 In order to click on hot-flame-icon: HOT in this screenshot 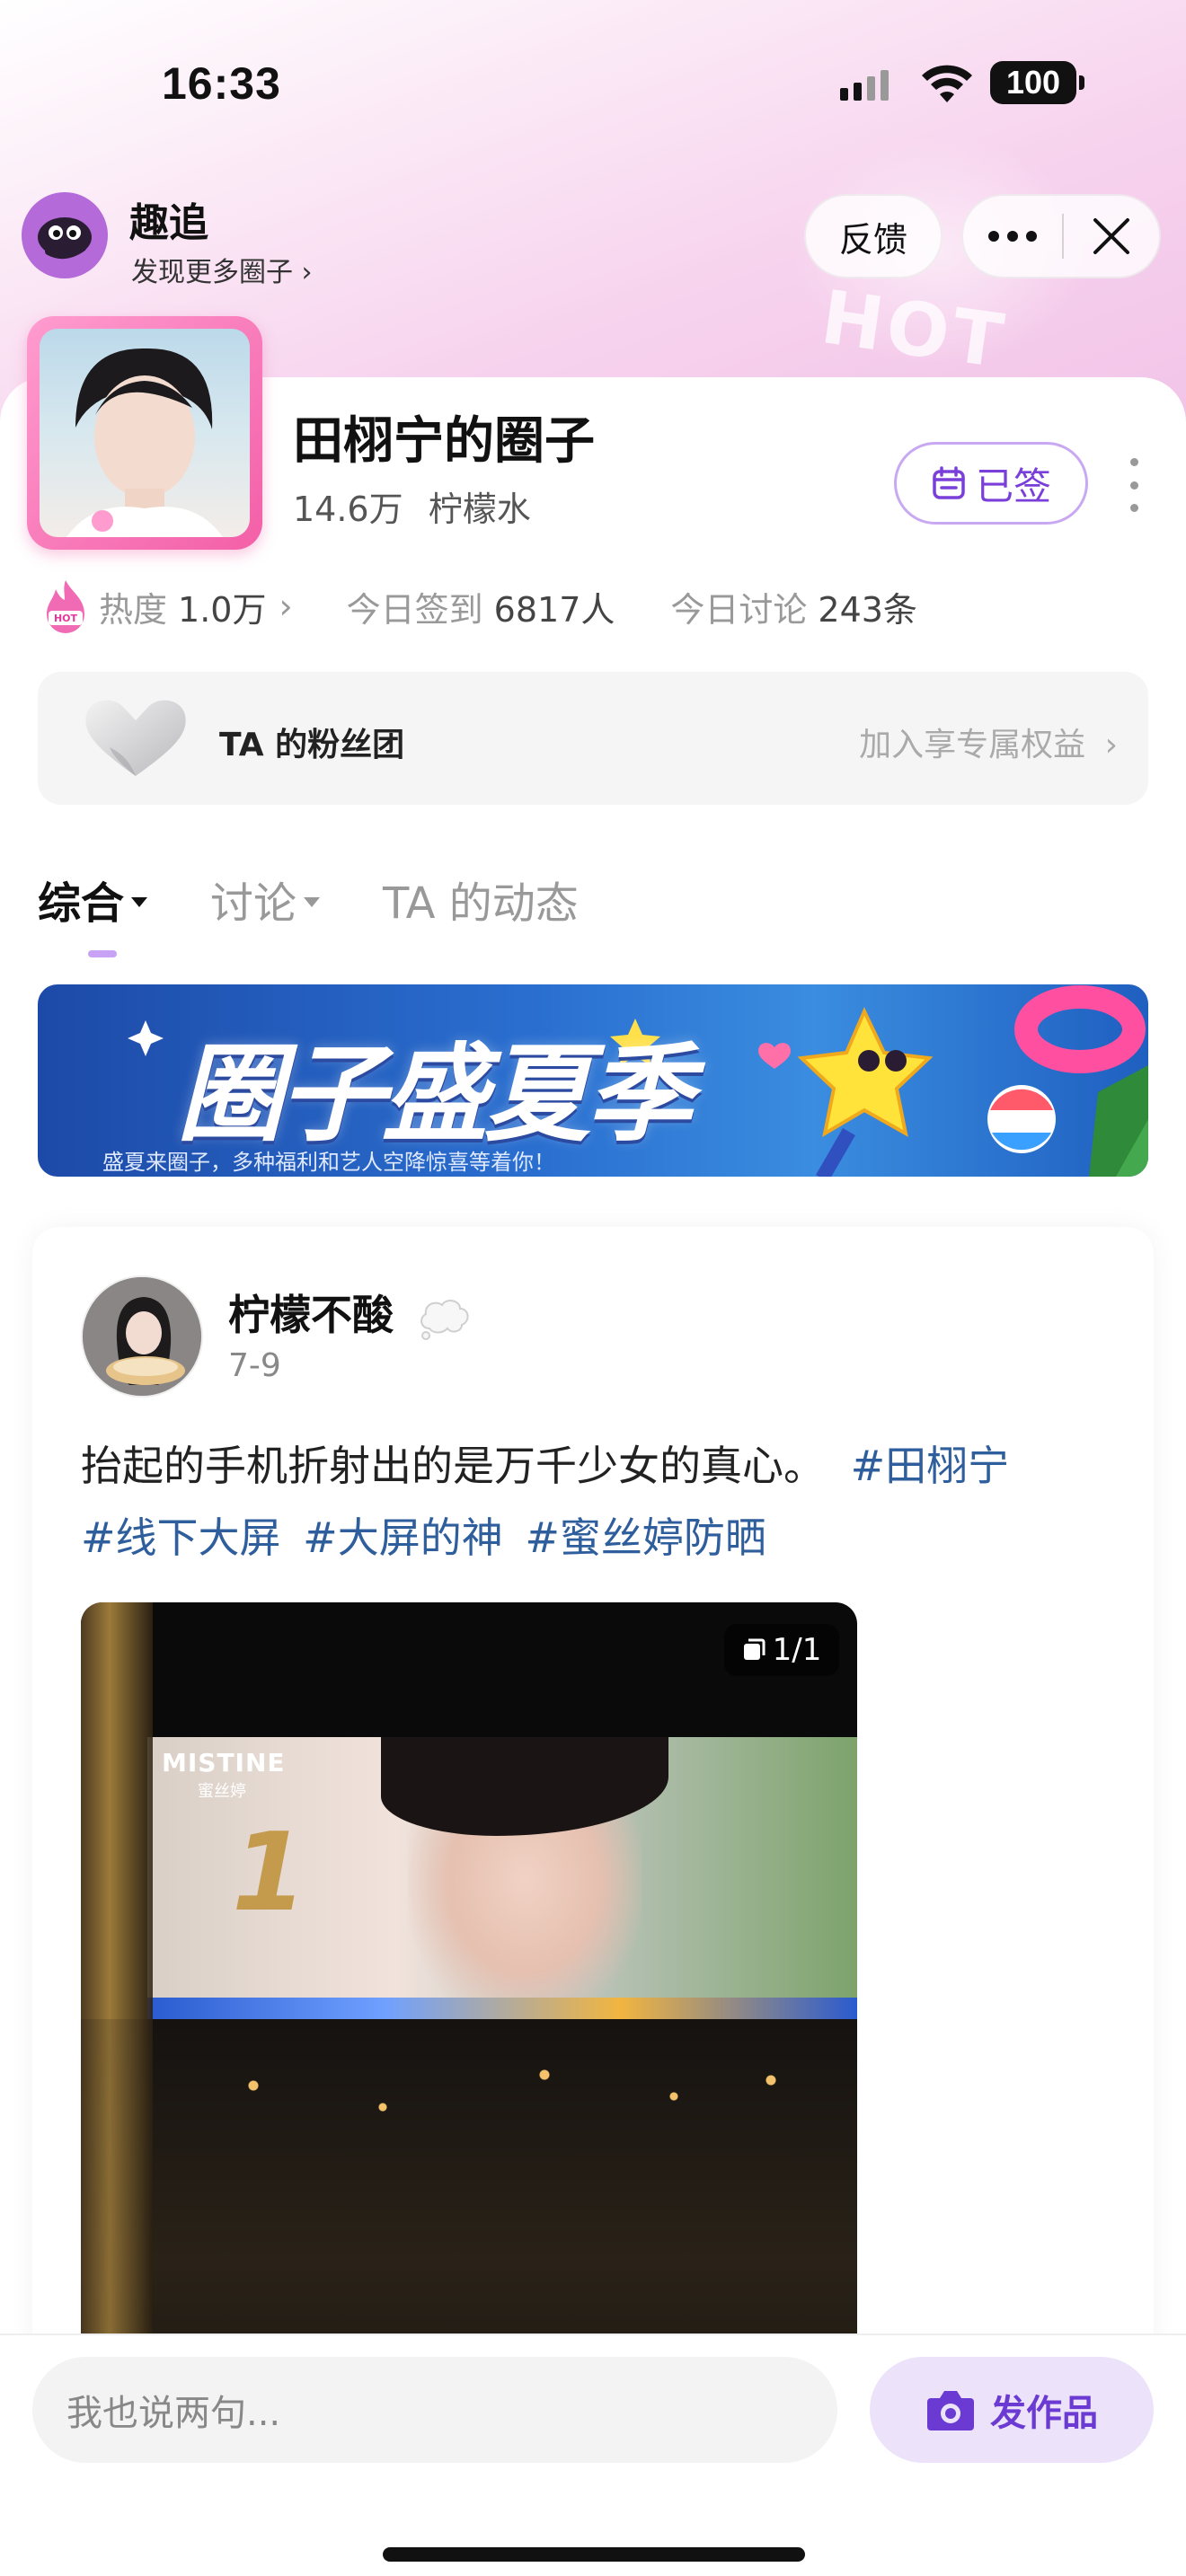, I will do `click(65, 606)`.